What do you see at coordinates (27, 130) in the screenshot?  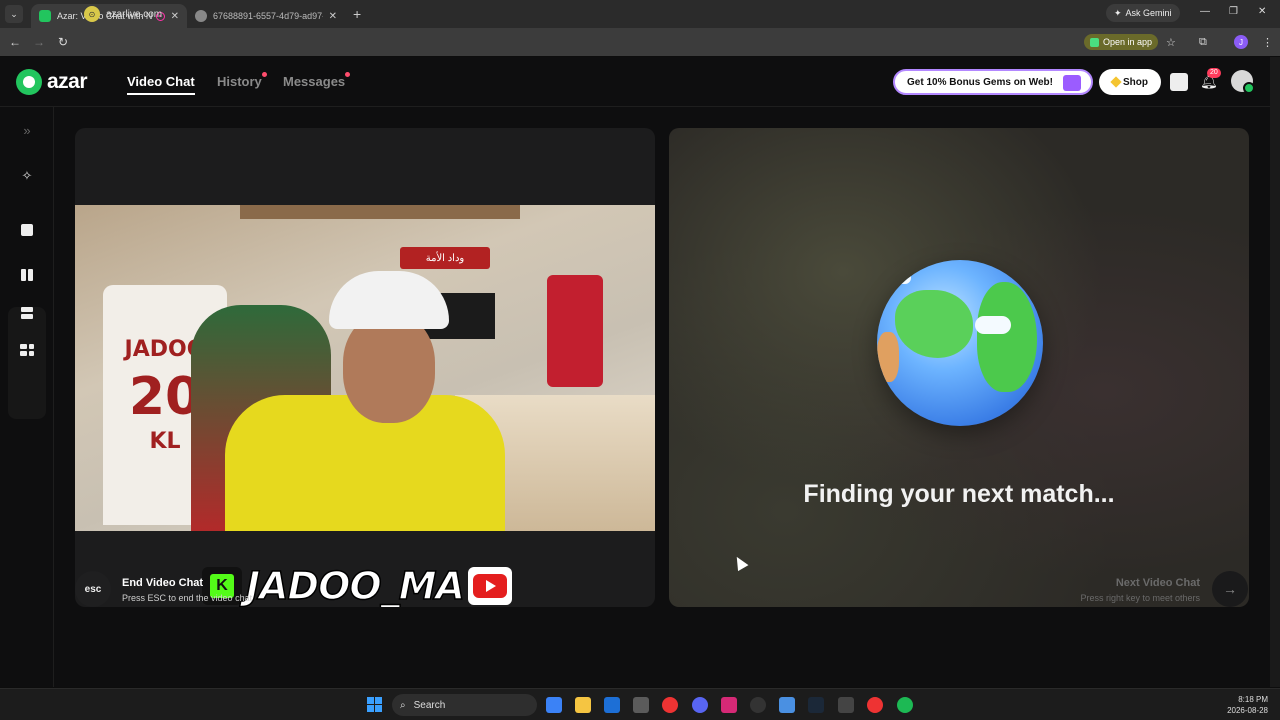 I see `expand-sidebar-icon: »` at bounding box center [27, 130].